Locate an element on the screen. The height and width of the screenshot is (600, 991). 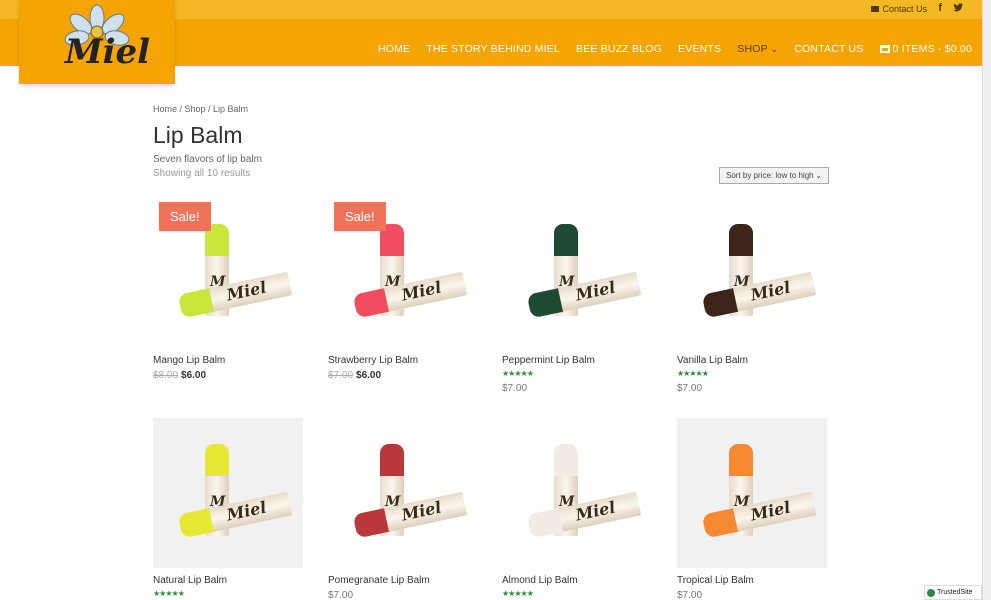
product-name: Vanilla Lip Balm is located at coordinates (712, 360).